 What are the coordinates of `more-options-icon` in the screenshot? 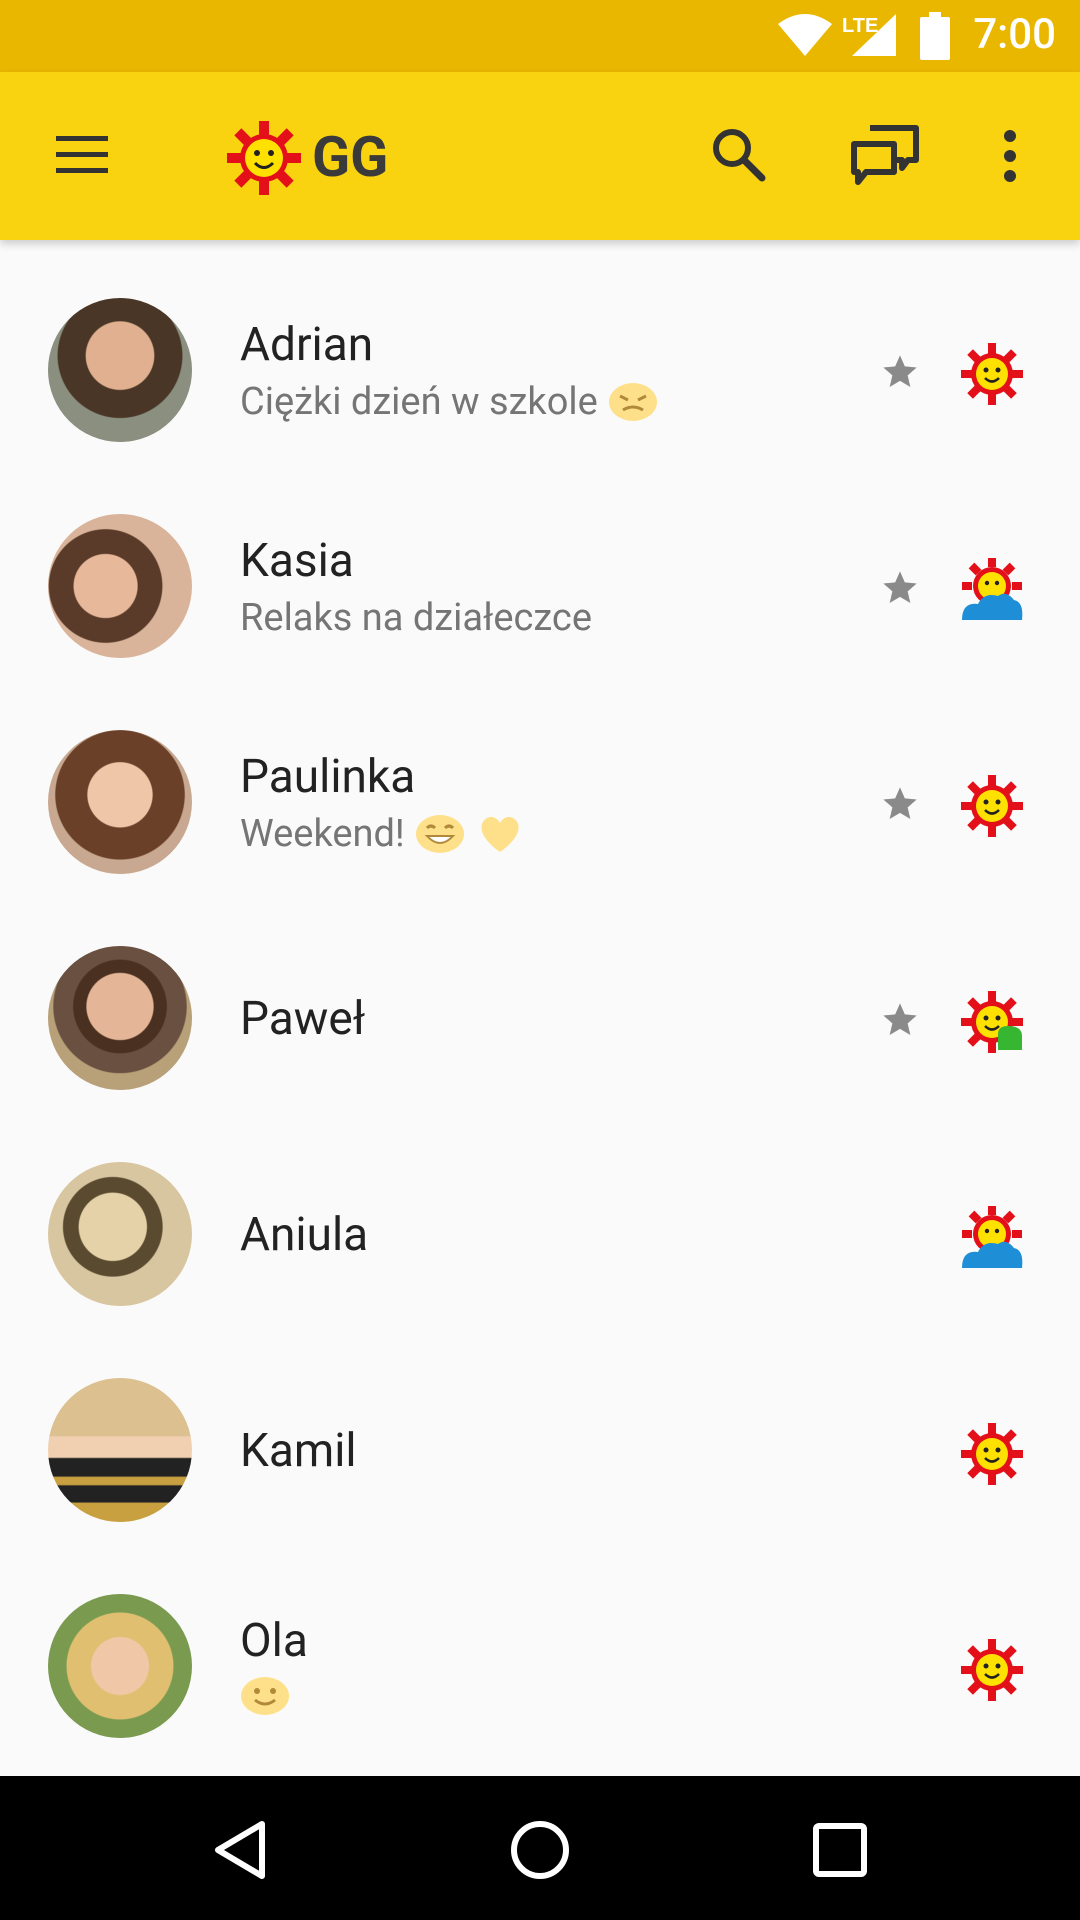 It's located at (1010, 156).